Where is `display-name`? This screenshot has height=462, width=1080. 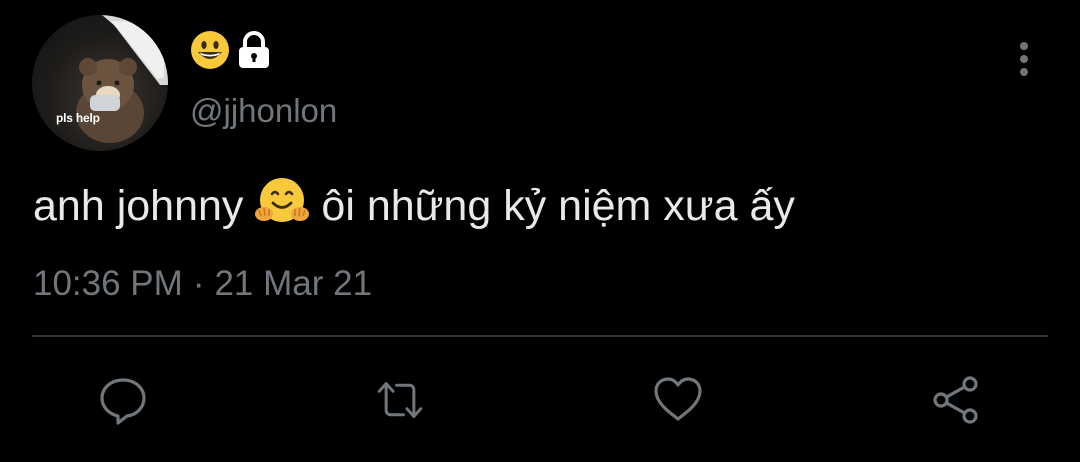
display-name is located at coordinates (231, 52).